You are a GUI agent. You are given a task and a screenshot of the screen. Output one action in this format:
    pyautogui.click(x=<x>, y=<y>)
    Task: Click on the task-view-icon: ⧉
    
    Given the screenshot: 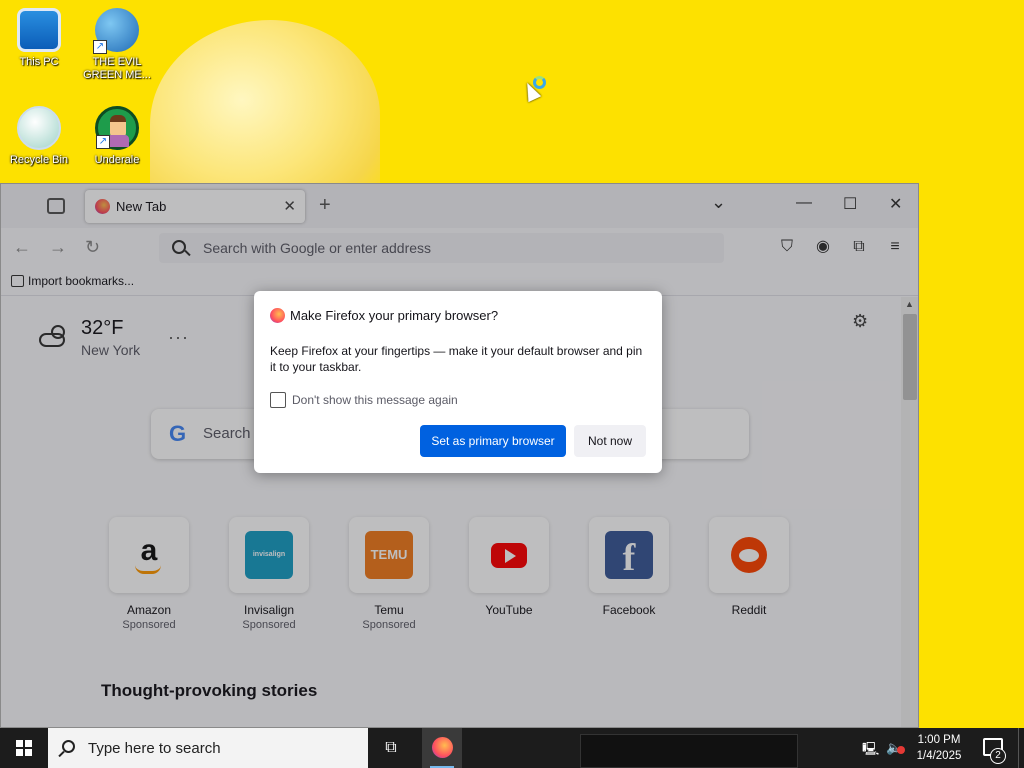 What is the action you would take?
    pyautogui.click(x=391, y=748)
    